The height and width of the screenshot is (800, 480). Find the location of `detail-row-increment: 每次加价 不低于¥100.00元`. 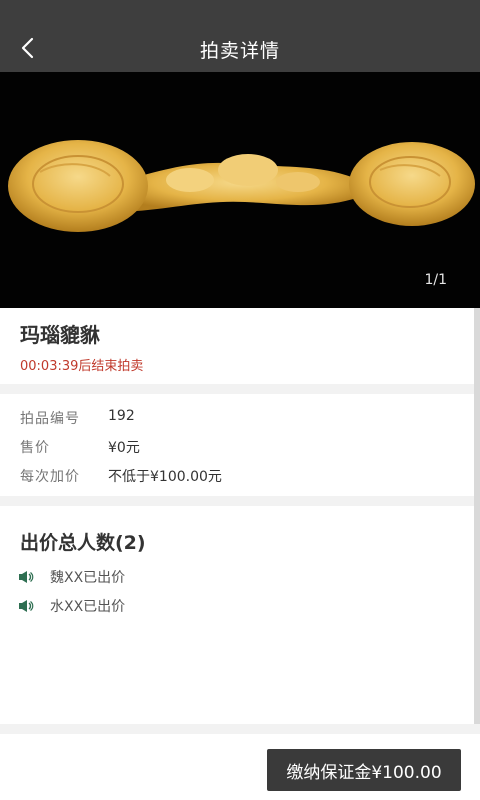

detail-row-increment: 每次加价 不低于¥100.00元 is located at coordinates (121, 476).